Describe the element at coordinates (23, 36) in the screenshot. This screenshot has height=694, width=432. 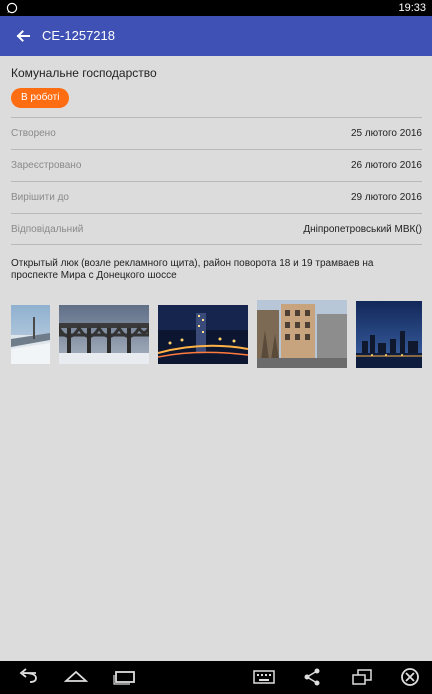
I see `arrow-back-icon` at that location.